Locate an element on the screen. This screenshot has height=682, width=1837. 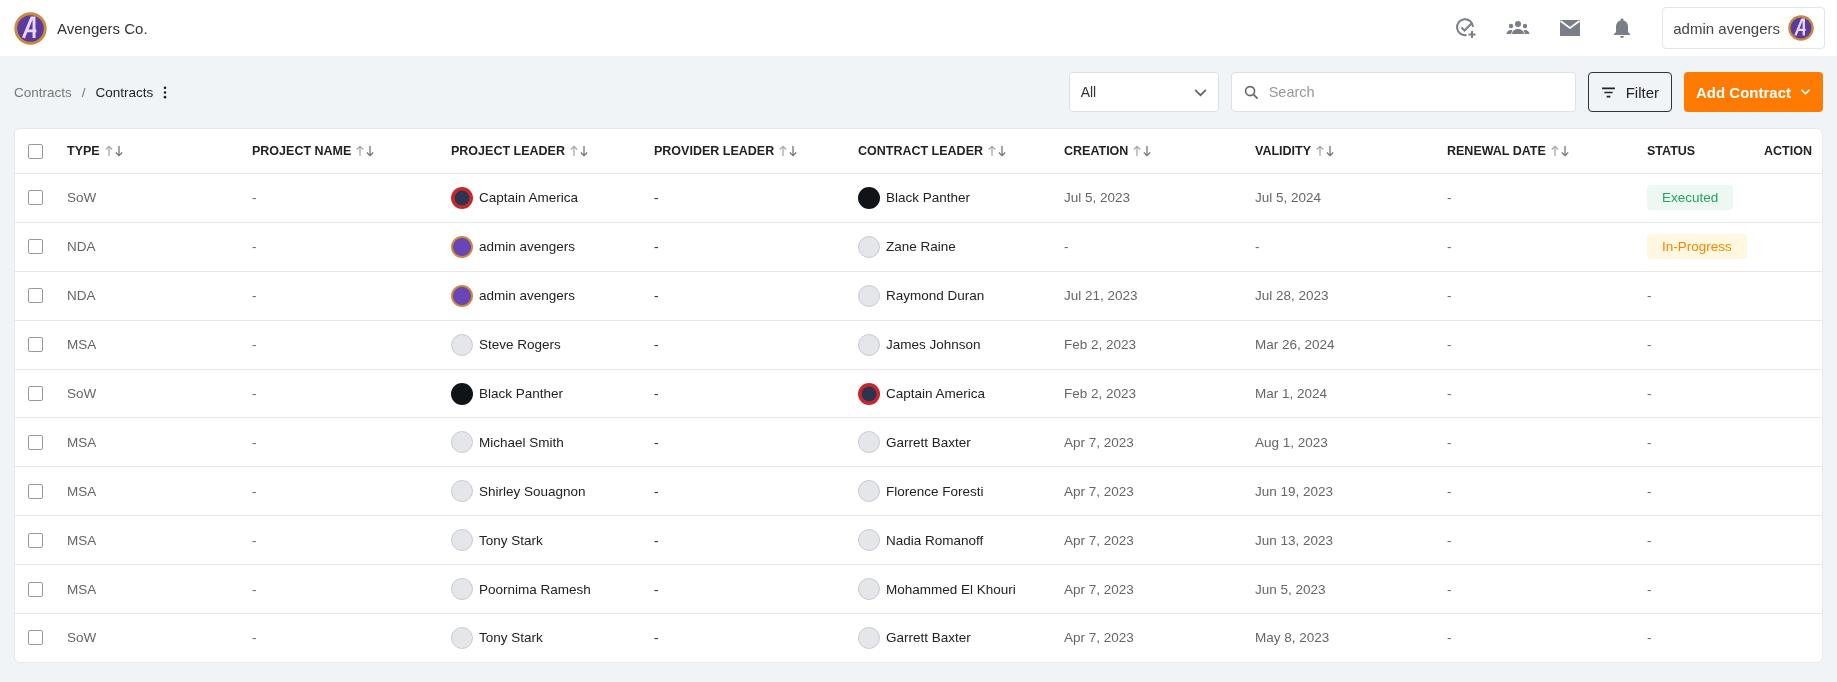
validity-date-cell: Mar 1, 2024 is located at coordinates (1291, 393).